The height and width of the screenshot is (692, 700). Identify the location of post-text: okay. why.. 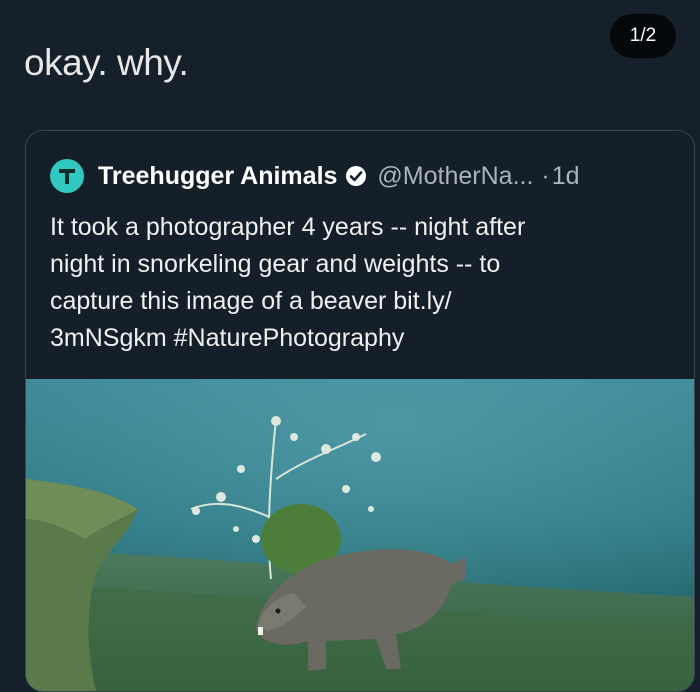
(106, 62).